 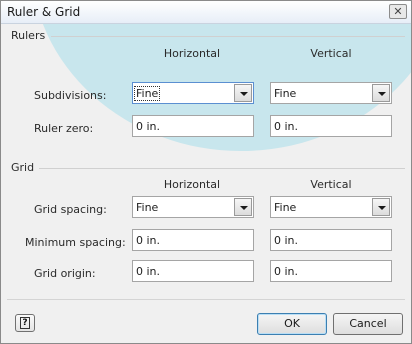 I want to click on rulers-section-label: Rulers, so click(x=28, y=35).